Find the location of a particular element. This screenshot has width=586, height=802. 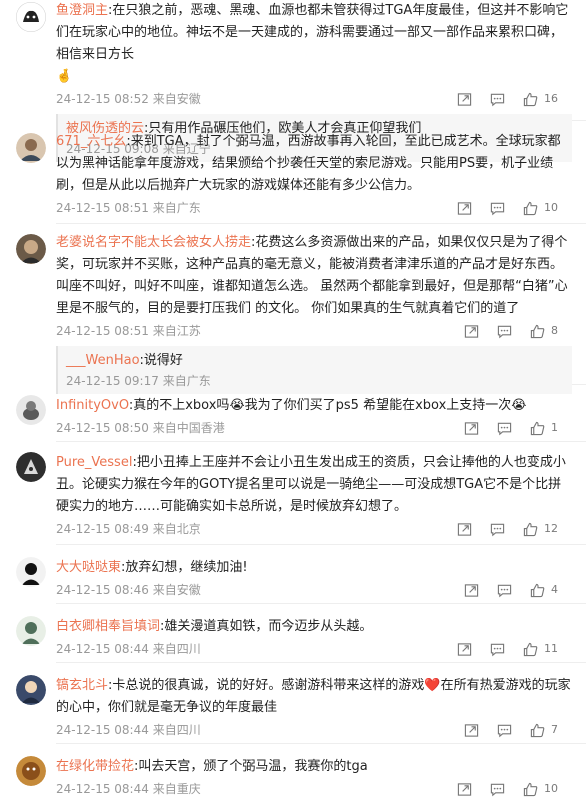

emoji-icon: 🤞 is located at coordinates (64, 76).